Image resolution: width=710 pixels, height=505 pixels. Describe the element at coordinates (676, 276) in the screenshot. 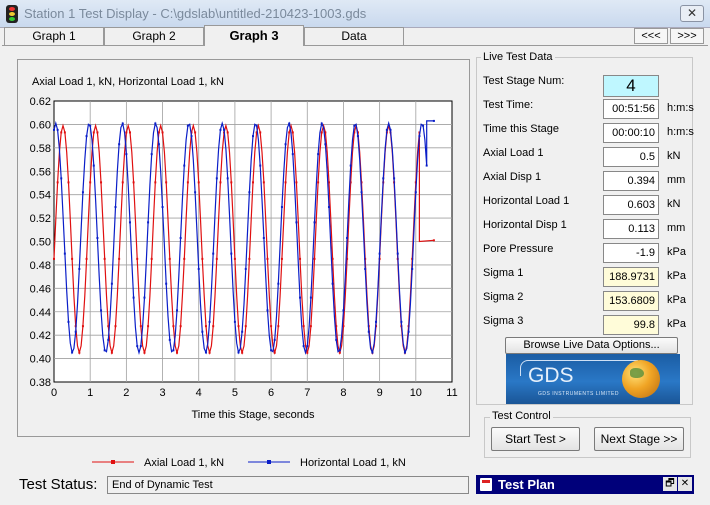

I see `sigma-1-unit: kPa` at that location.